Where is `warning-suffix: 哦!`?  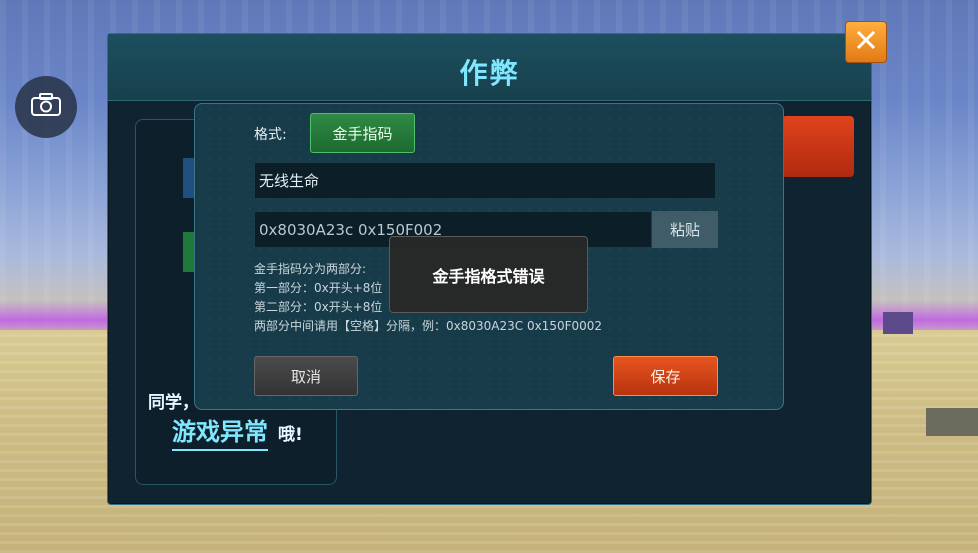
warning-suffix: 哦! is located at coordinates (290, 435).